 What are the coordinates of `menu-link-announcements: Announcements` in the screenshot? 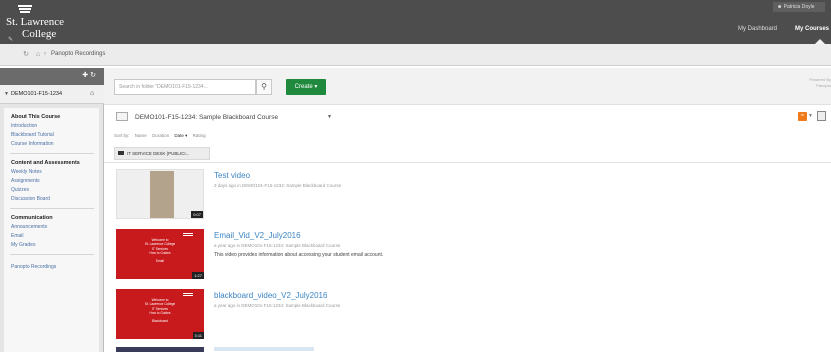 It's located at (29, 227).